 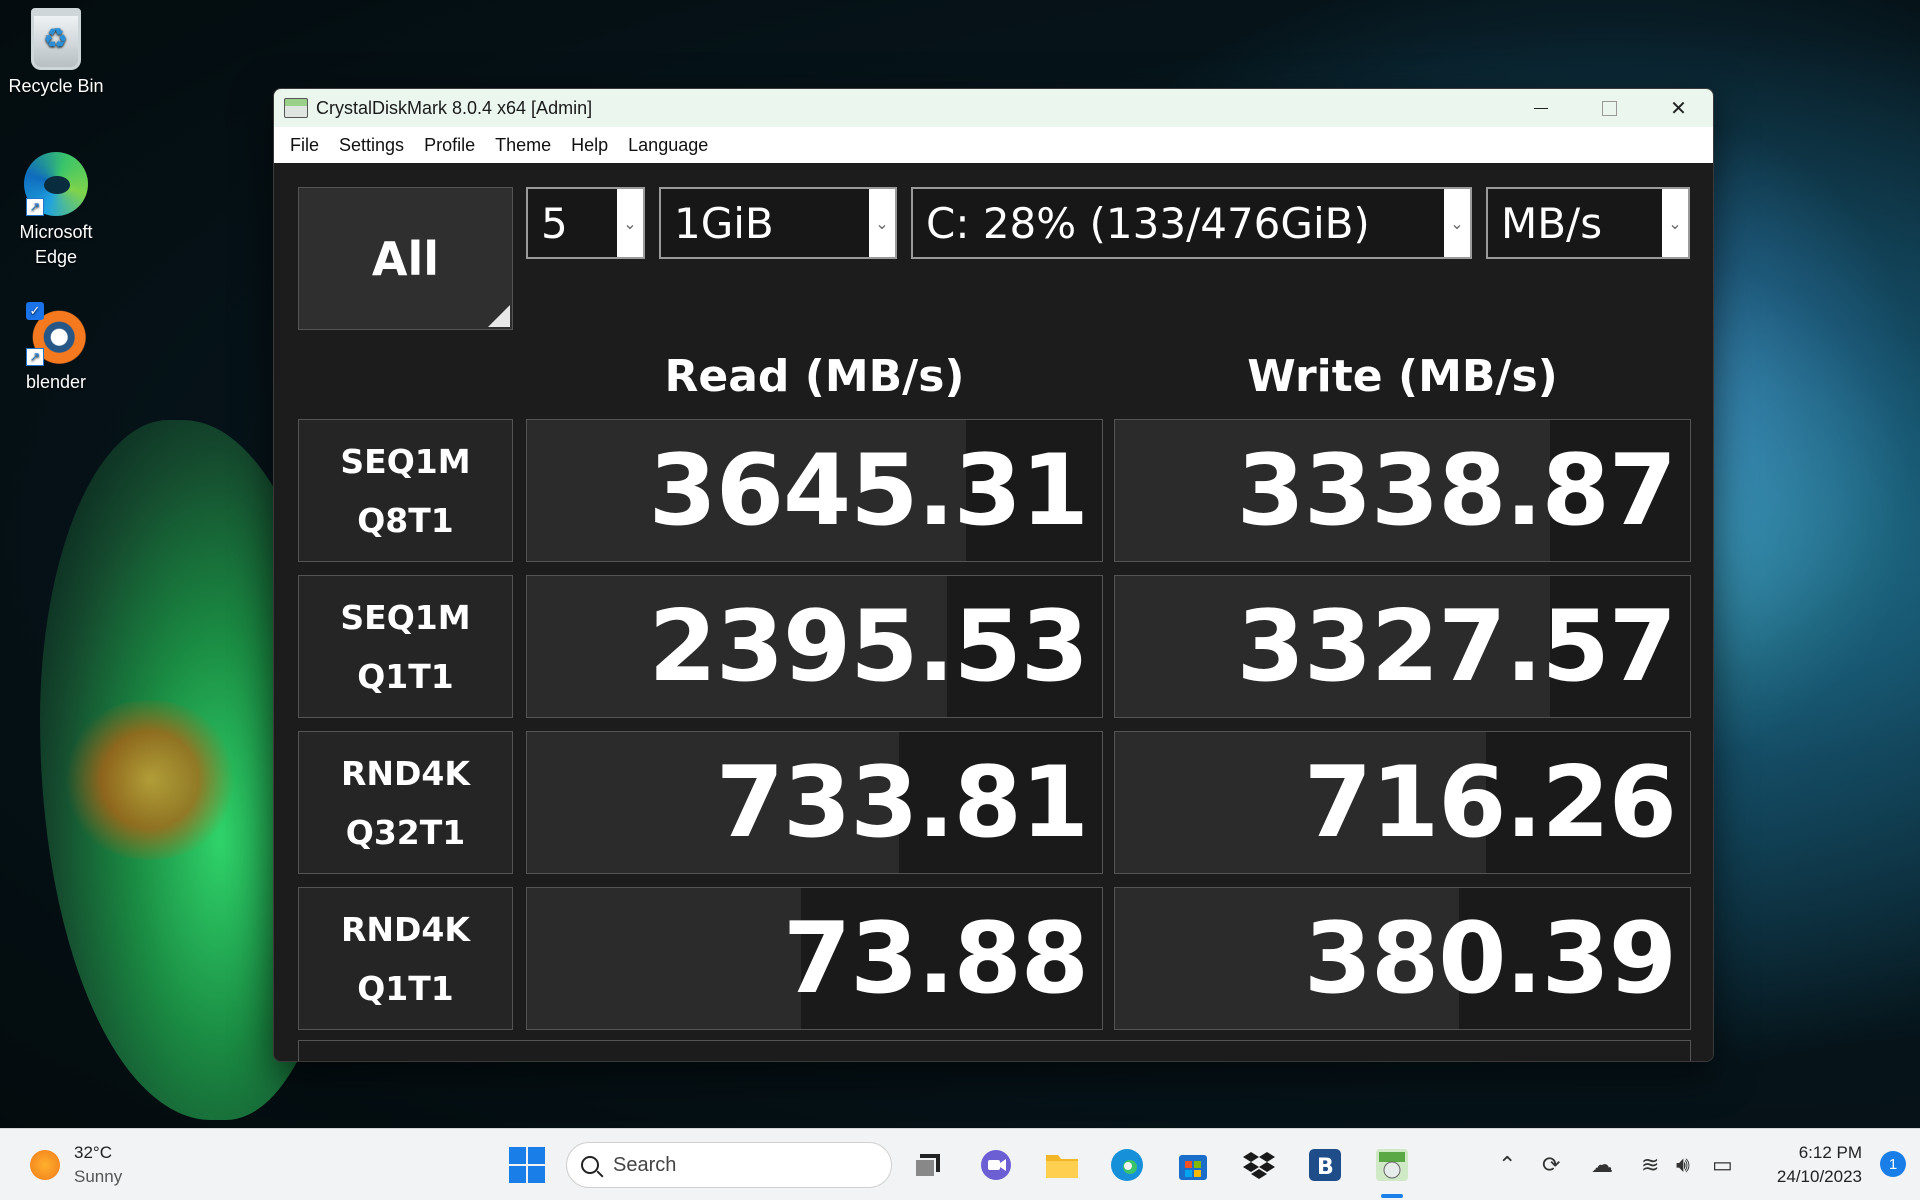 What do you see at coordinates (936, 958) in the screenshot?
I see `read-result-value: 73.88` at bounding box center [936, 958].